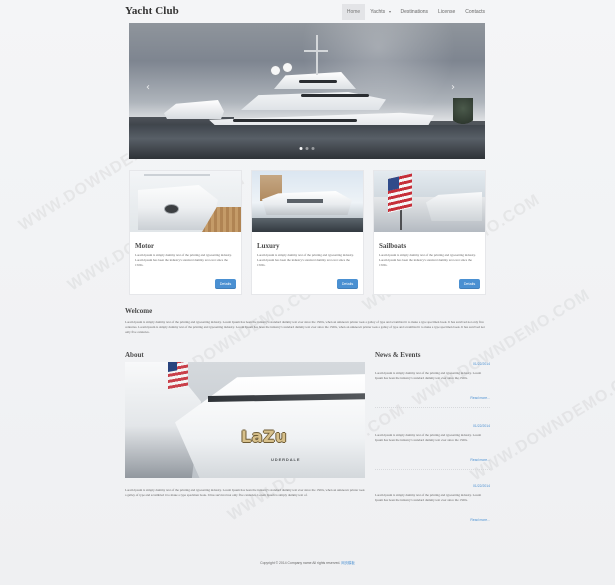 The width and height of the screenshot is (615, 585). What do you see at coordinates (172, 367) in the screenshot?
I see `about-image-flag-canton` at bounding box center [172, 367].